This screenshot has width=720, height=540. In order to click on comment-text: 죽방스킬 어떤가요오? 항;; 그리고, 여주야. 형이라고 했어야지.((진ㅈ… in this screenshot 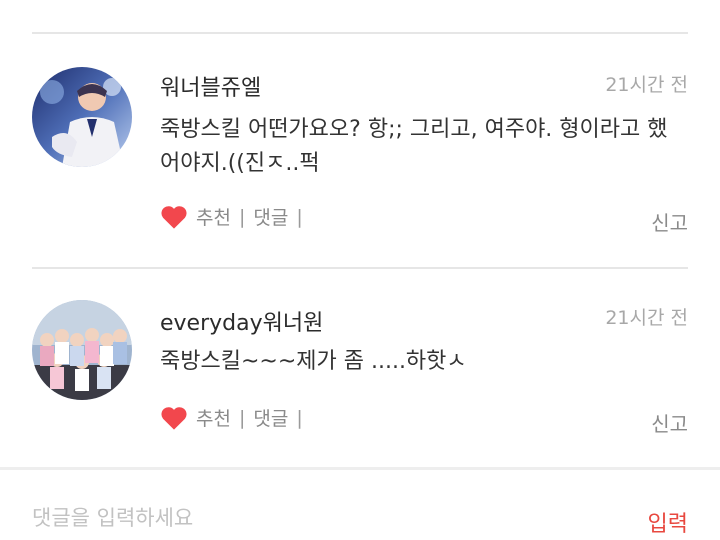, I will do `click(414, 146)`.